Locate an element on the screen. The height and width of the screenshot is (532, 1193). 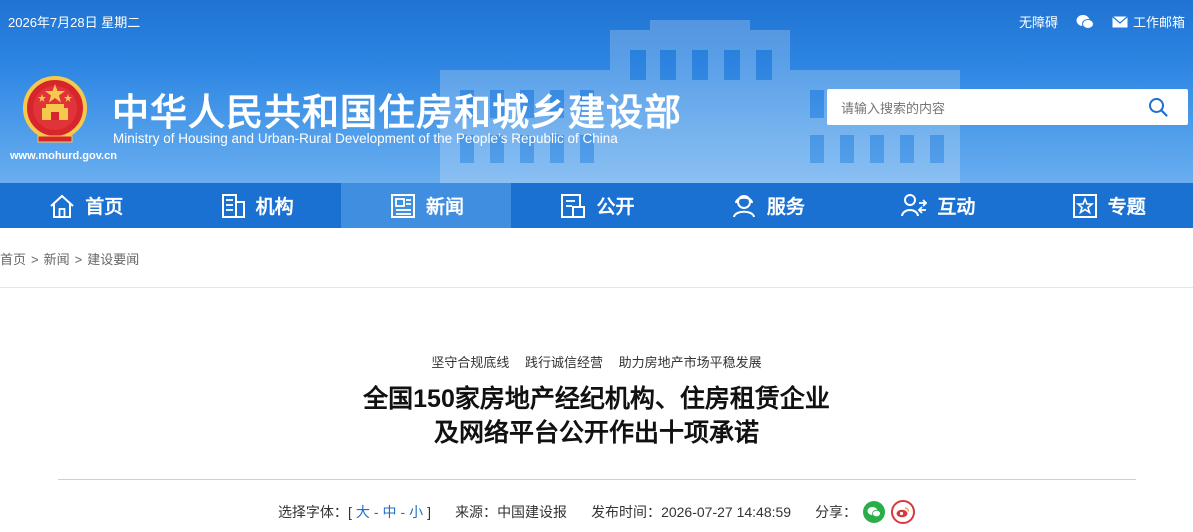
wechat-link is located at coordinates (1085, 22).